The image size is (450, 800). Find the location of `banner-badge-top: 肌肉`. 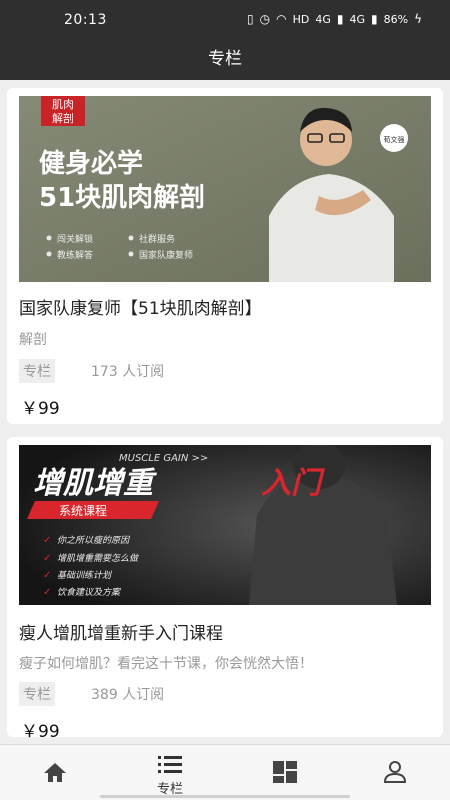

banner-badge-top: 肌肉 is located at coordinates (63, 104).